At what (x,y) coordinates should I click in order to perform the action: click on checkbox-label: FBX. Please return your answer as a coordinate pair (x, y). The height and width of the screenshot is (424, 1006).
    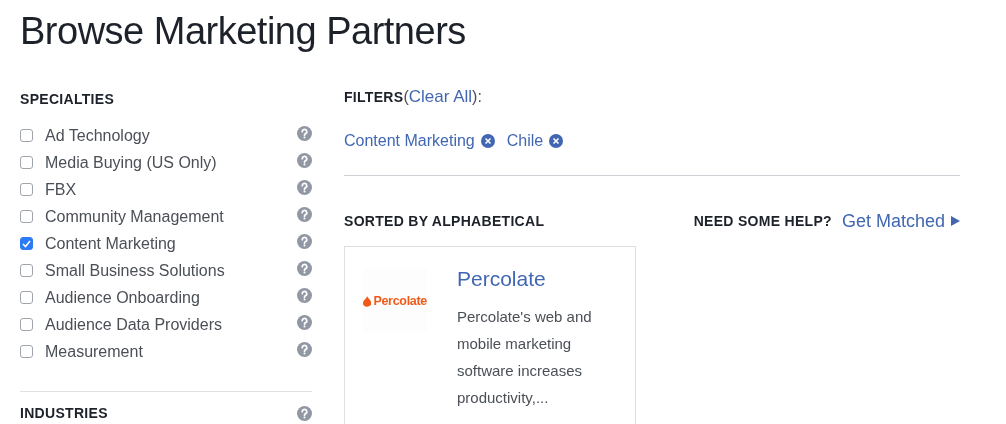
    Looking at the image, I should click on (171, 189).